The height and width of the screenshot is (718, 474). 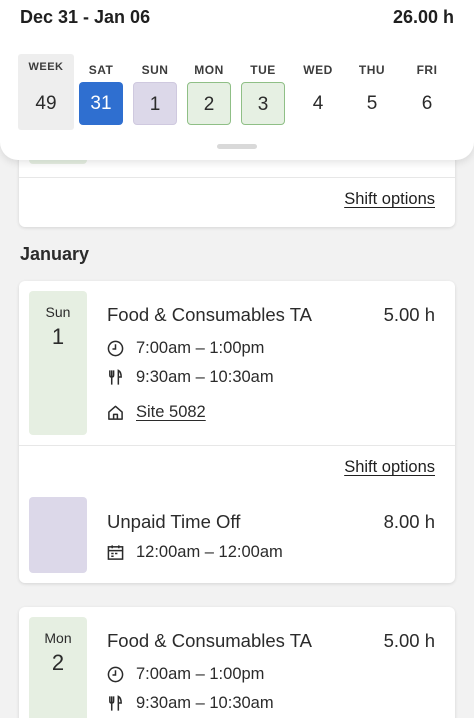 I want to click on drag-handle, so click(x=237, y=146).